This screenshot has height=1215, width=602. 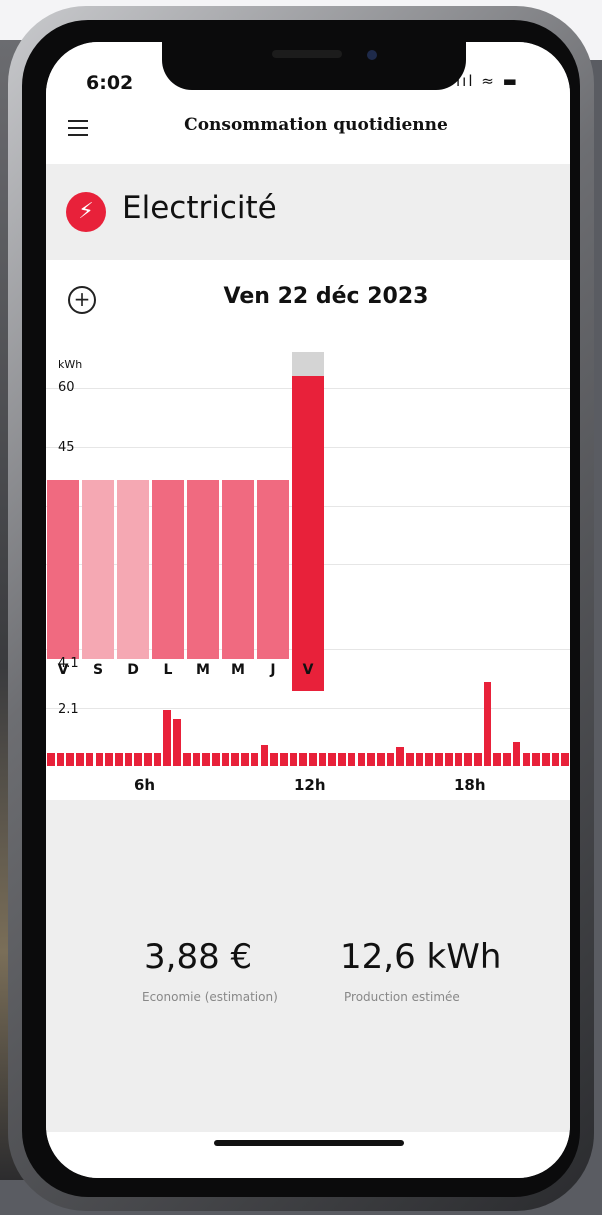 What do you see at coordinates (210, 997) in the screenshot?
I see `savings-label: Economie (estimation)` at bounding box center [210, 997].